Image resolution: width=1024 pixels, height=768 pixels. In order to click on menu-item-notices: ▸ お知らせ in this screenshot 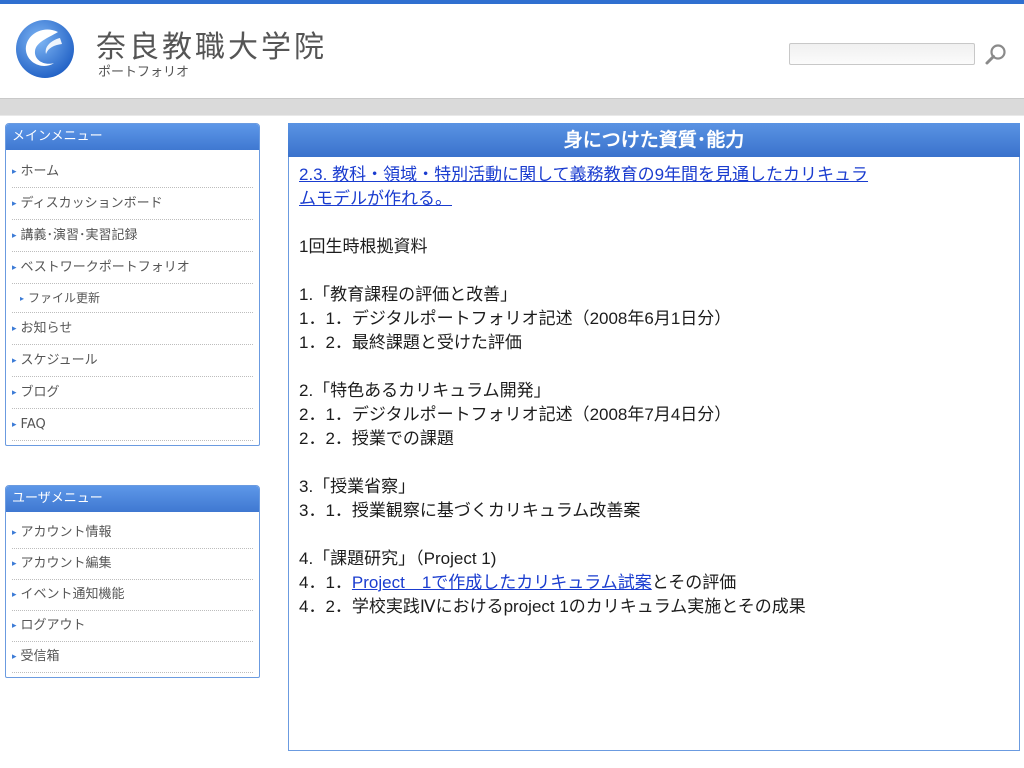, I will do `click(132, 329)`.